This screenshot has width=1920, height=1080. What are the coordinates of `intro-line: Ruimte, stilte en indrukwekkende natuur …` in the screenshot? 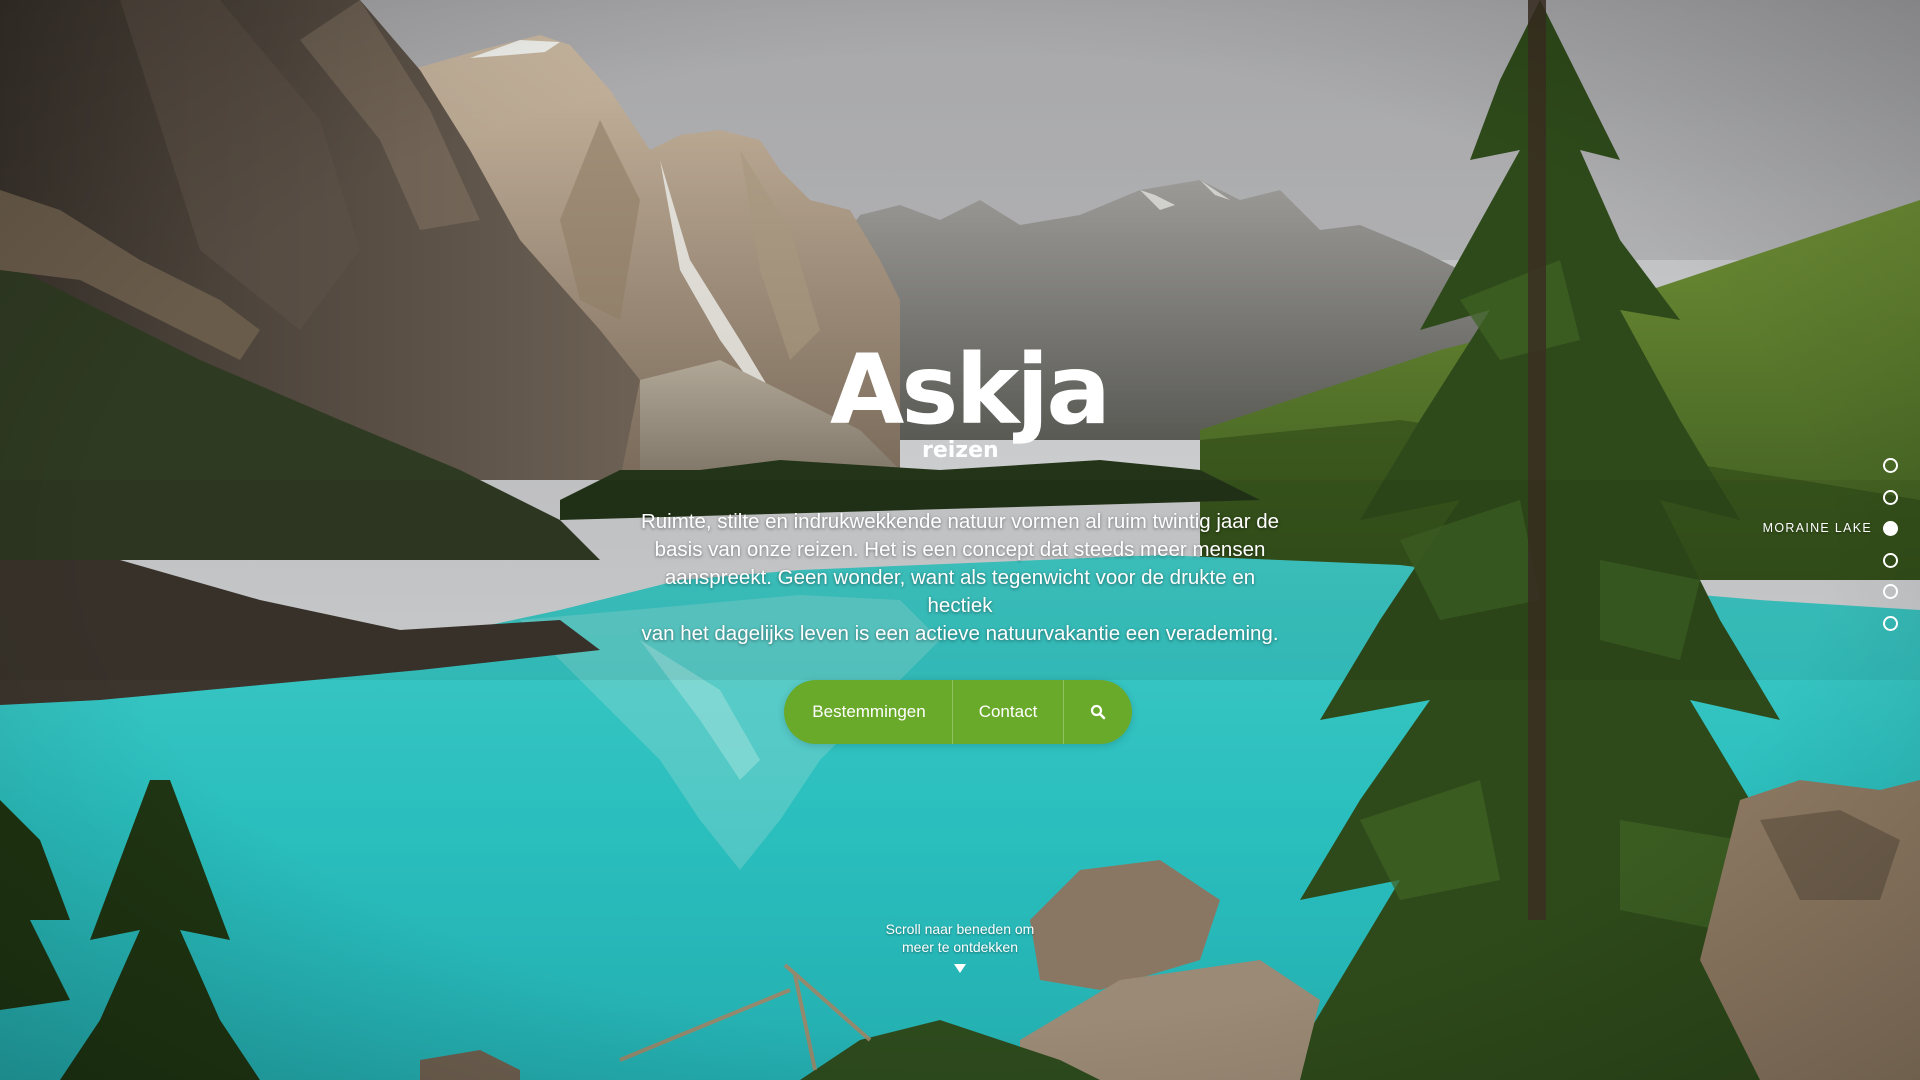 It's located at (960, 521).